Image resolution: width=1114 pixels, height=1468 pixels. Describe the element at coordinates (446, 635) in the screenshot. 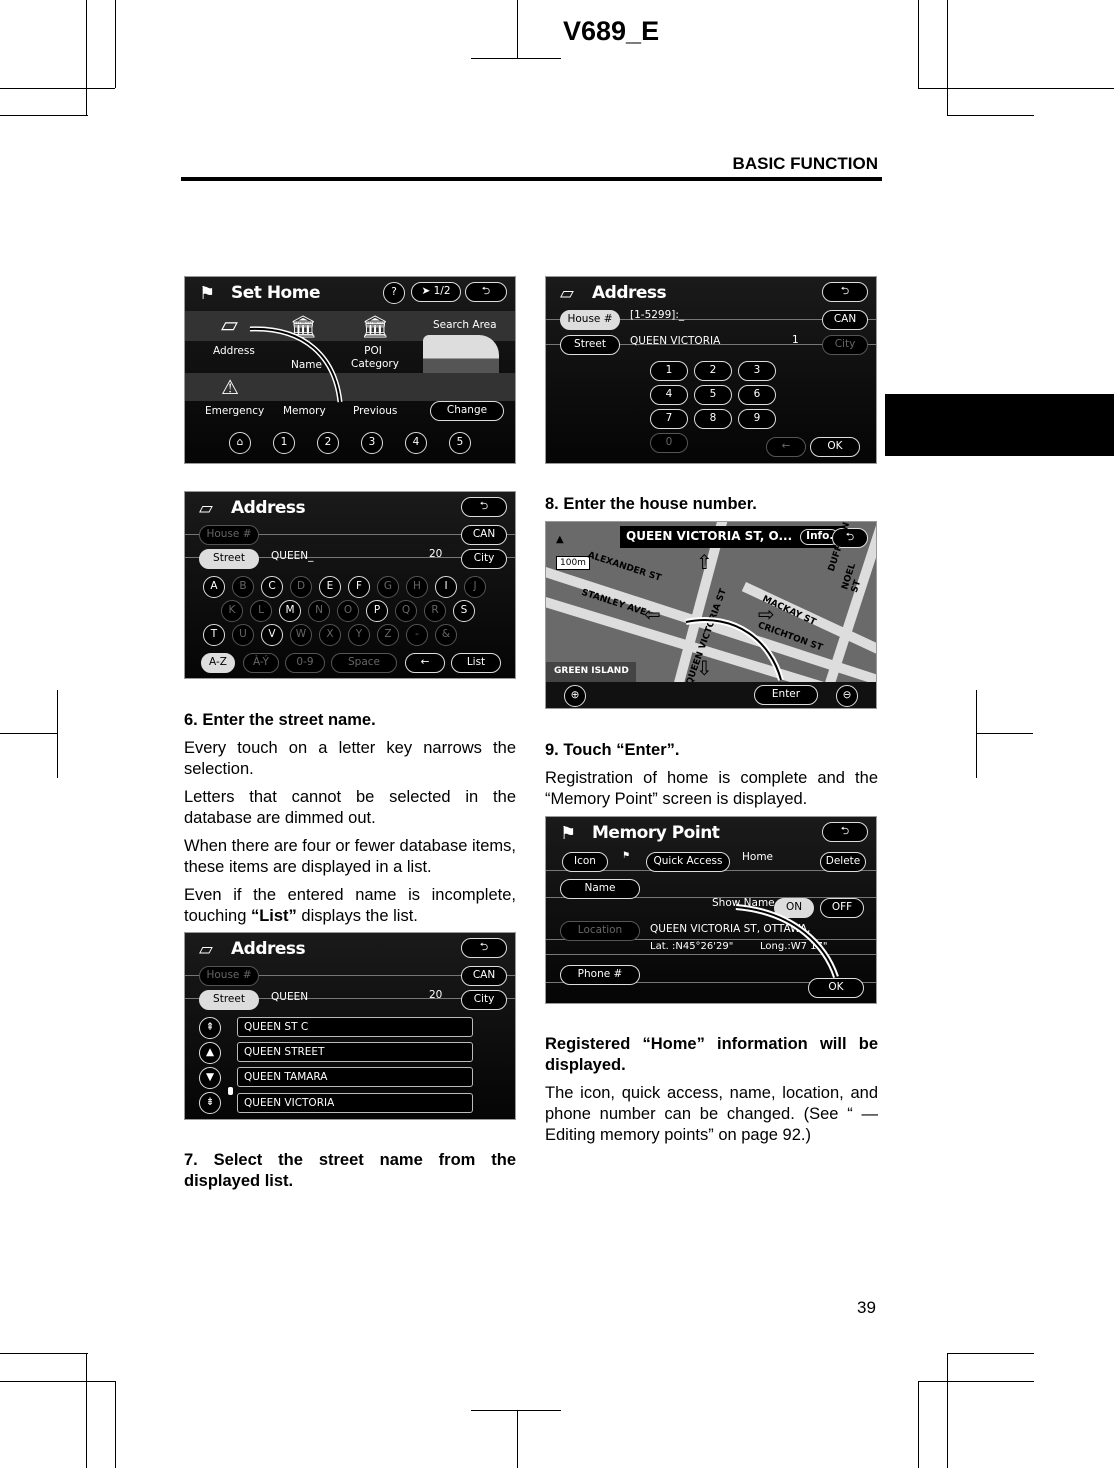

I see `letter-key-&: &` at that location.